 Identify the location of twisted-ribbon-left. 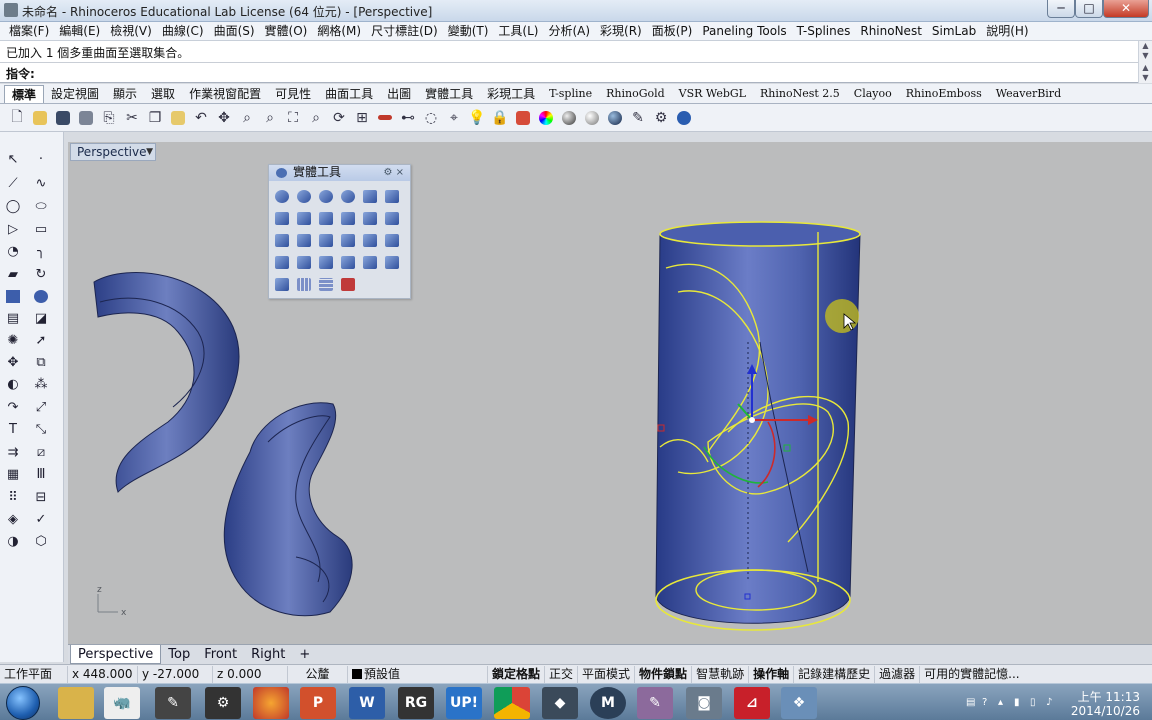
(166, 382).